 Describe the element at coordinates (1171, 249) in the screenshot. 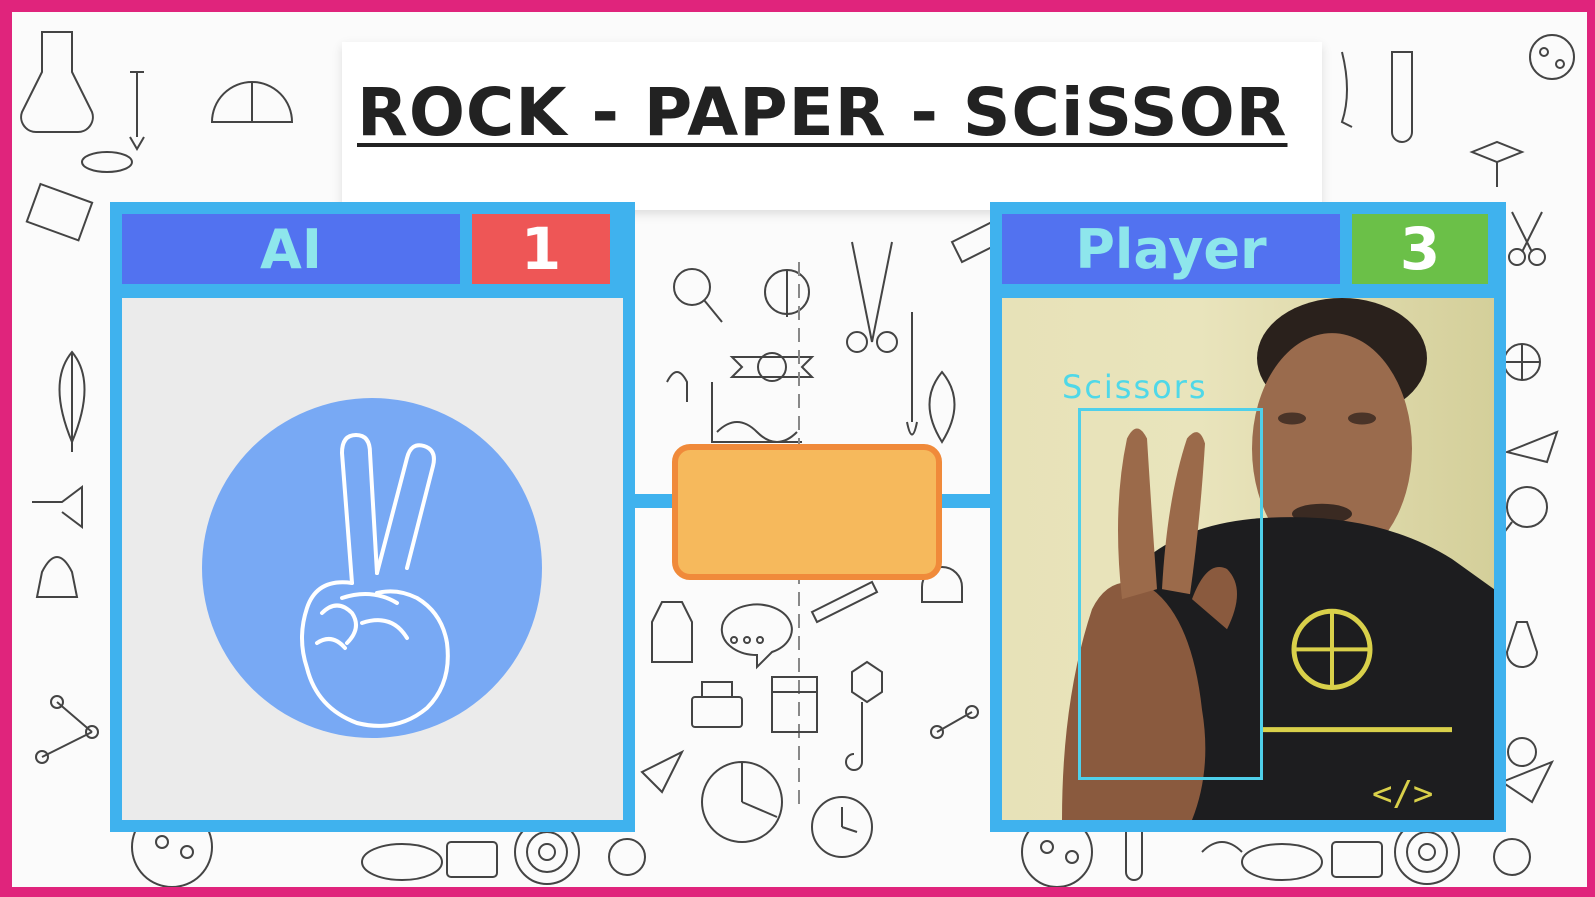

I see `player-label: Player` at that location.